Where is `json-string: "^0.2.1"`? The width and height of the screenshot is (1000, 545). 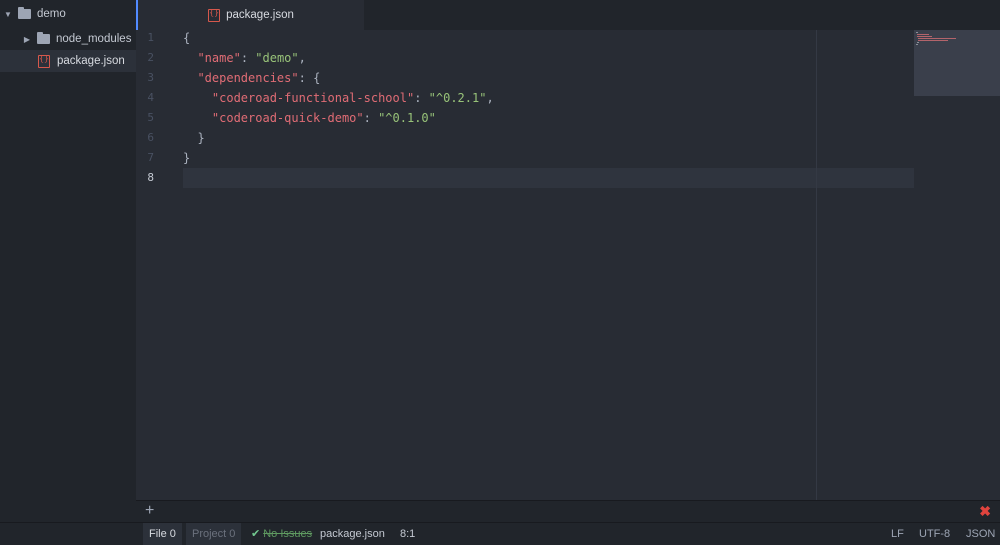
json-string: "^0.2.1" is located at coordinates (457, 98).